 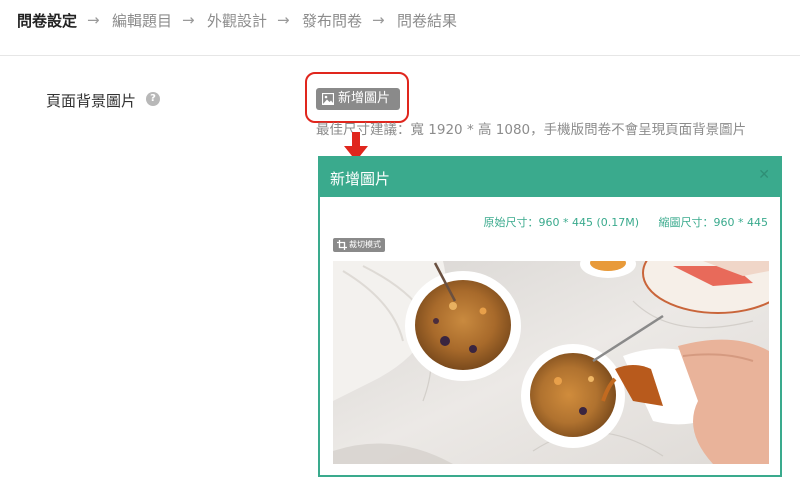 What do you see at coordinates (764, 175) in the screenshot?
I see `close-icon: ✕` at bounding box center [764, 175].